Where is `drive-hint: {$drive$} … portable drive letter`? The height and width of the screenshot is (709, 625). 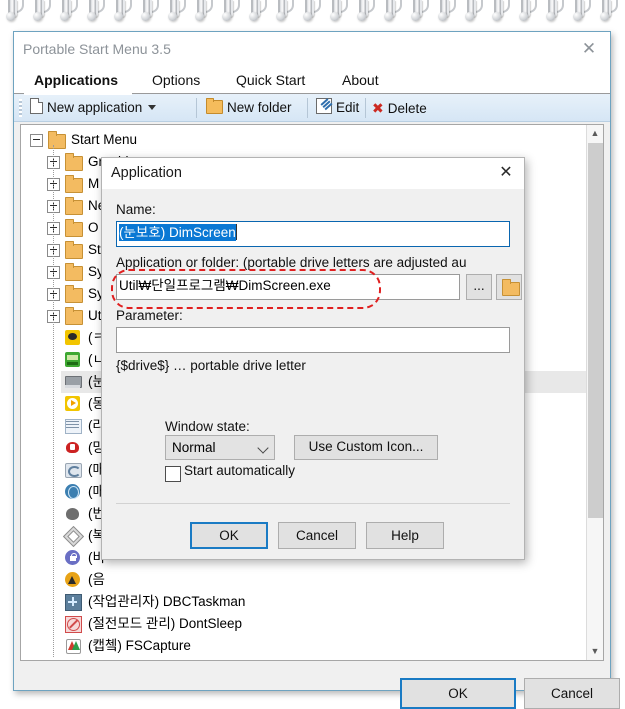
drive-hint: {$drive$} … portable drive letter is located at coordinates (211, 365).